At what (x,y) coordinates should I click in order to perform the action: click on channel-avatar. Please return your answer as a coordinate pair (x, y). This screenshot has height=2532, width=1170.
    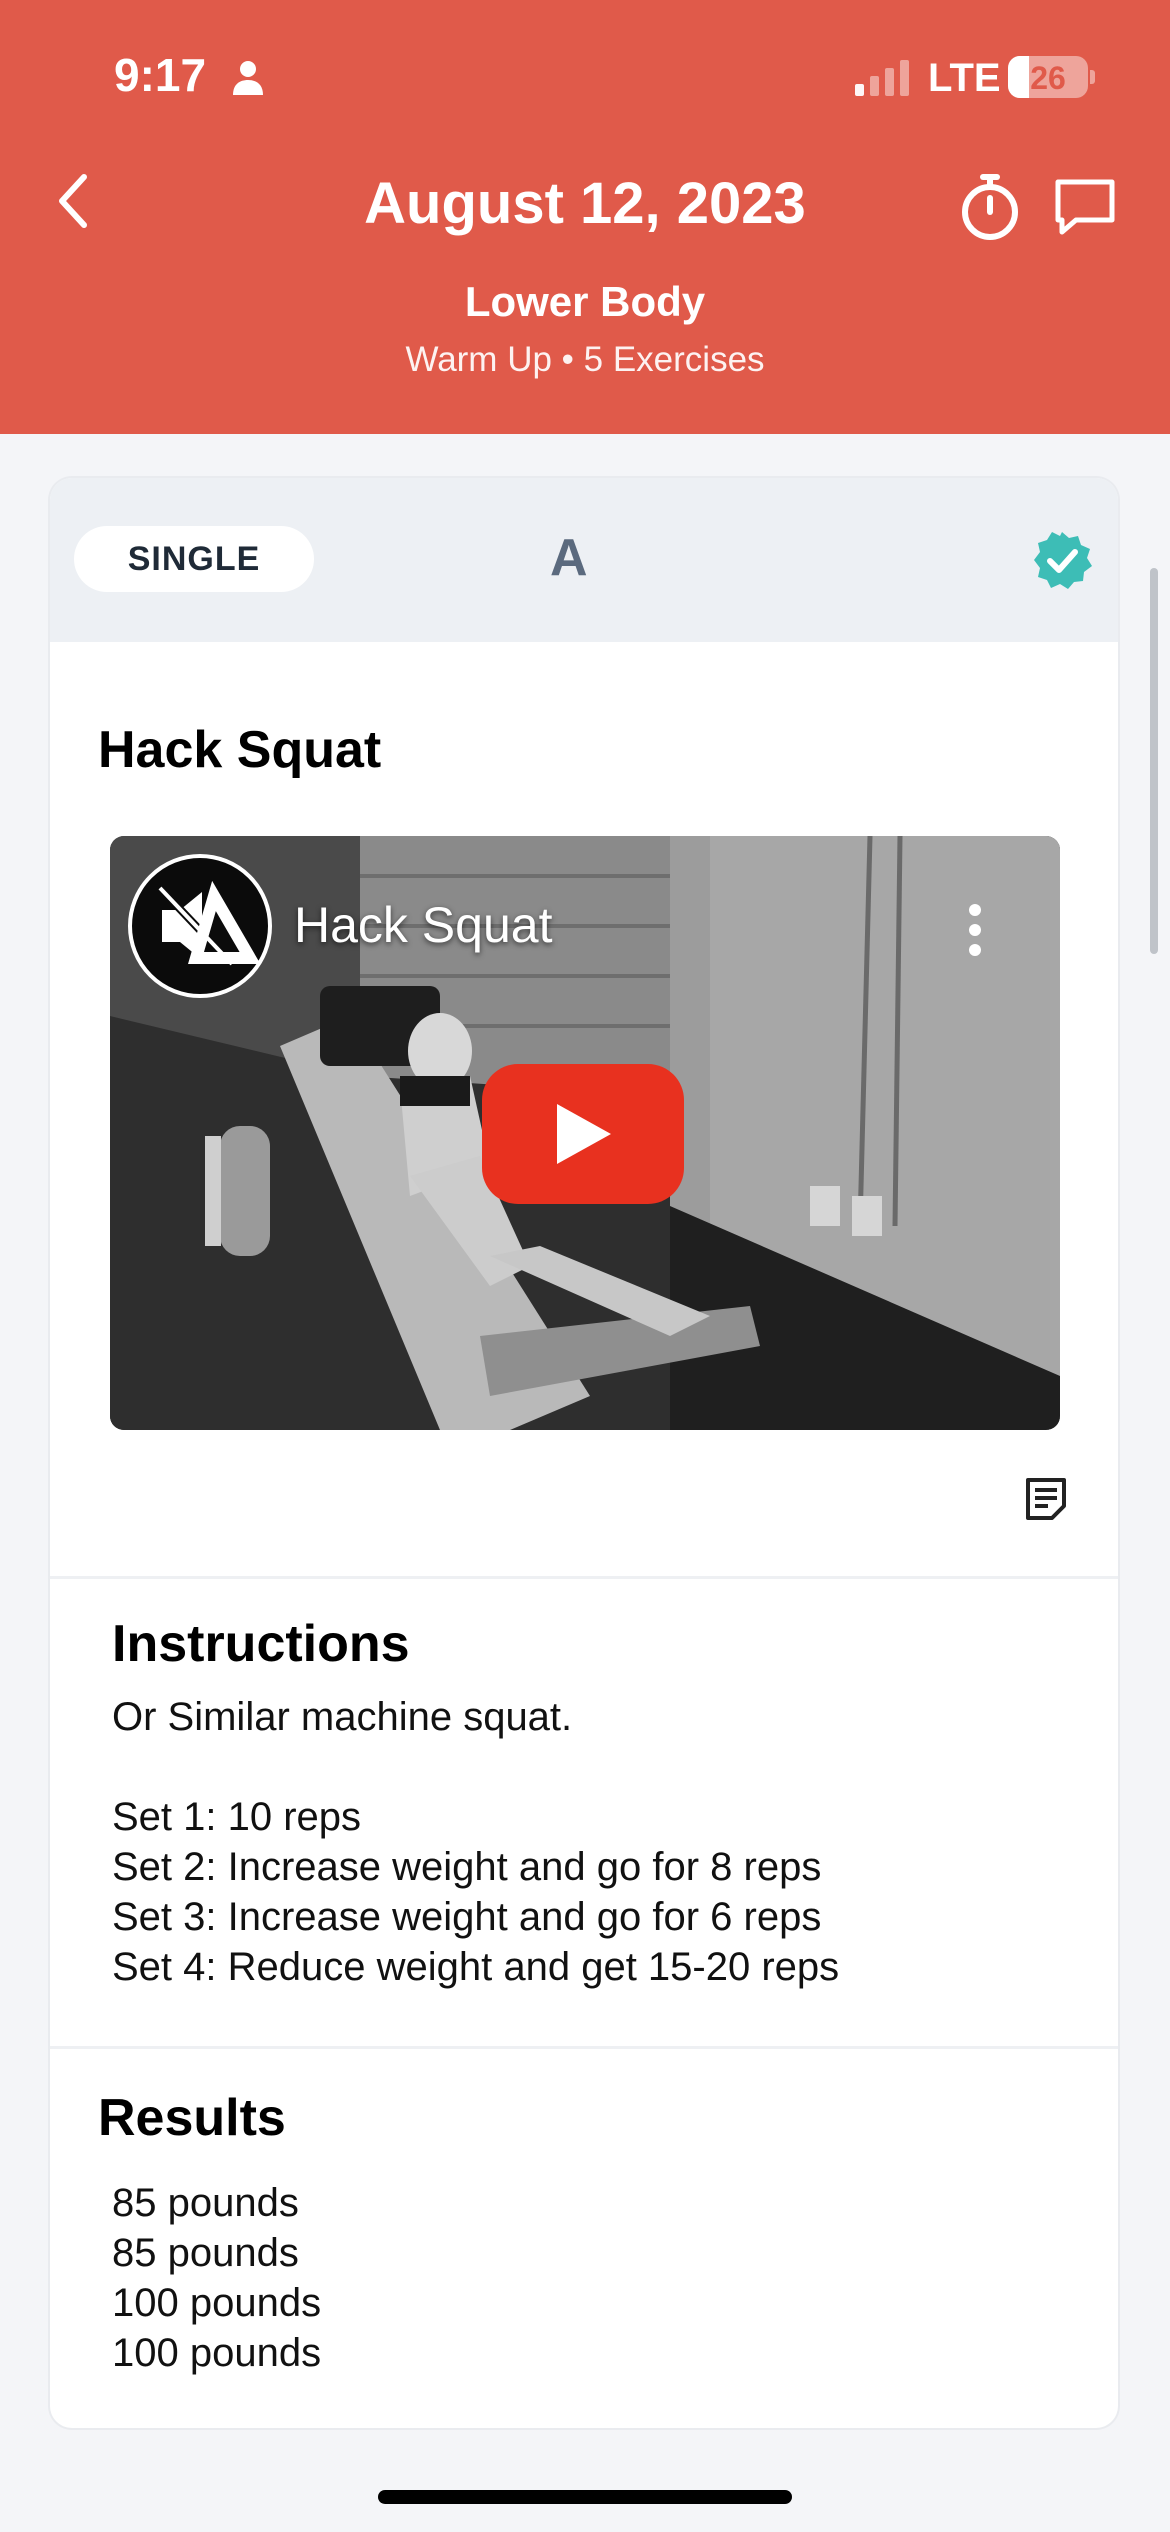
    Looking at the image, I should click on (200, 926).